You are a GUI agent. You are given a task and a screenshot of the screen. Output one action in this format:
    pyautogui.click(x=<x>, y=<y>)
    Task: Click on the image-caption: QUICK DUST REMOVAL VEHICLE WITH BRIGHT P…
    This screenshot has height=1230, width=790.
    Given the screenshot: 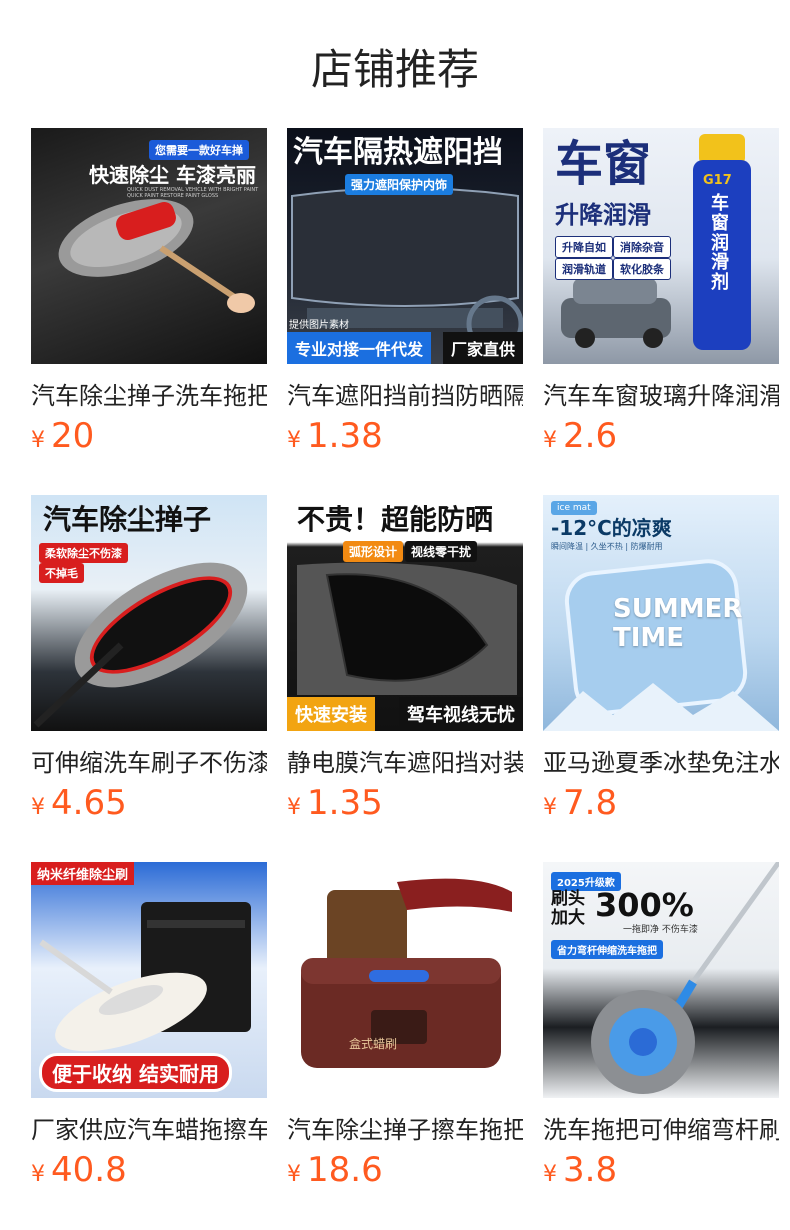 What is the action you would take?
    pyautogui.click(x=193, y=193)
    